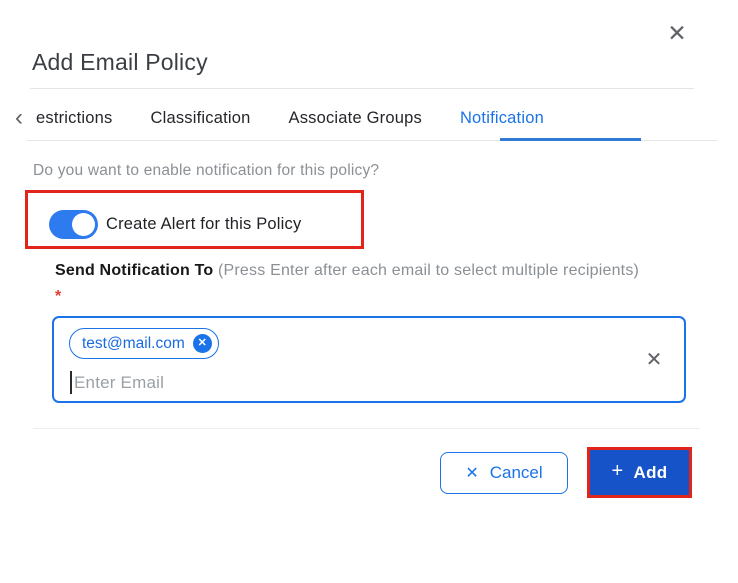 The image size is (738, 583). What do you see at coordinates (677, 33) in the screenshot?
I see `close-icon: ✕` at bounding box center [677, 33].